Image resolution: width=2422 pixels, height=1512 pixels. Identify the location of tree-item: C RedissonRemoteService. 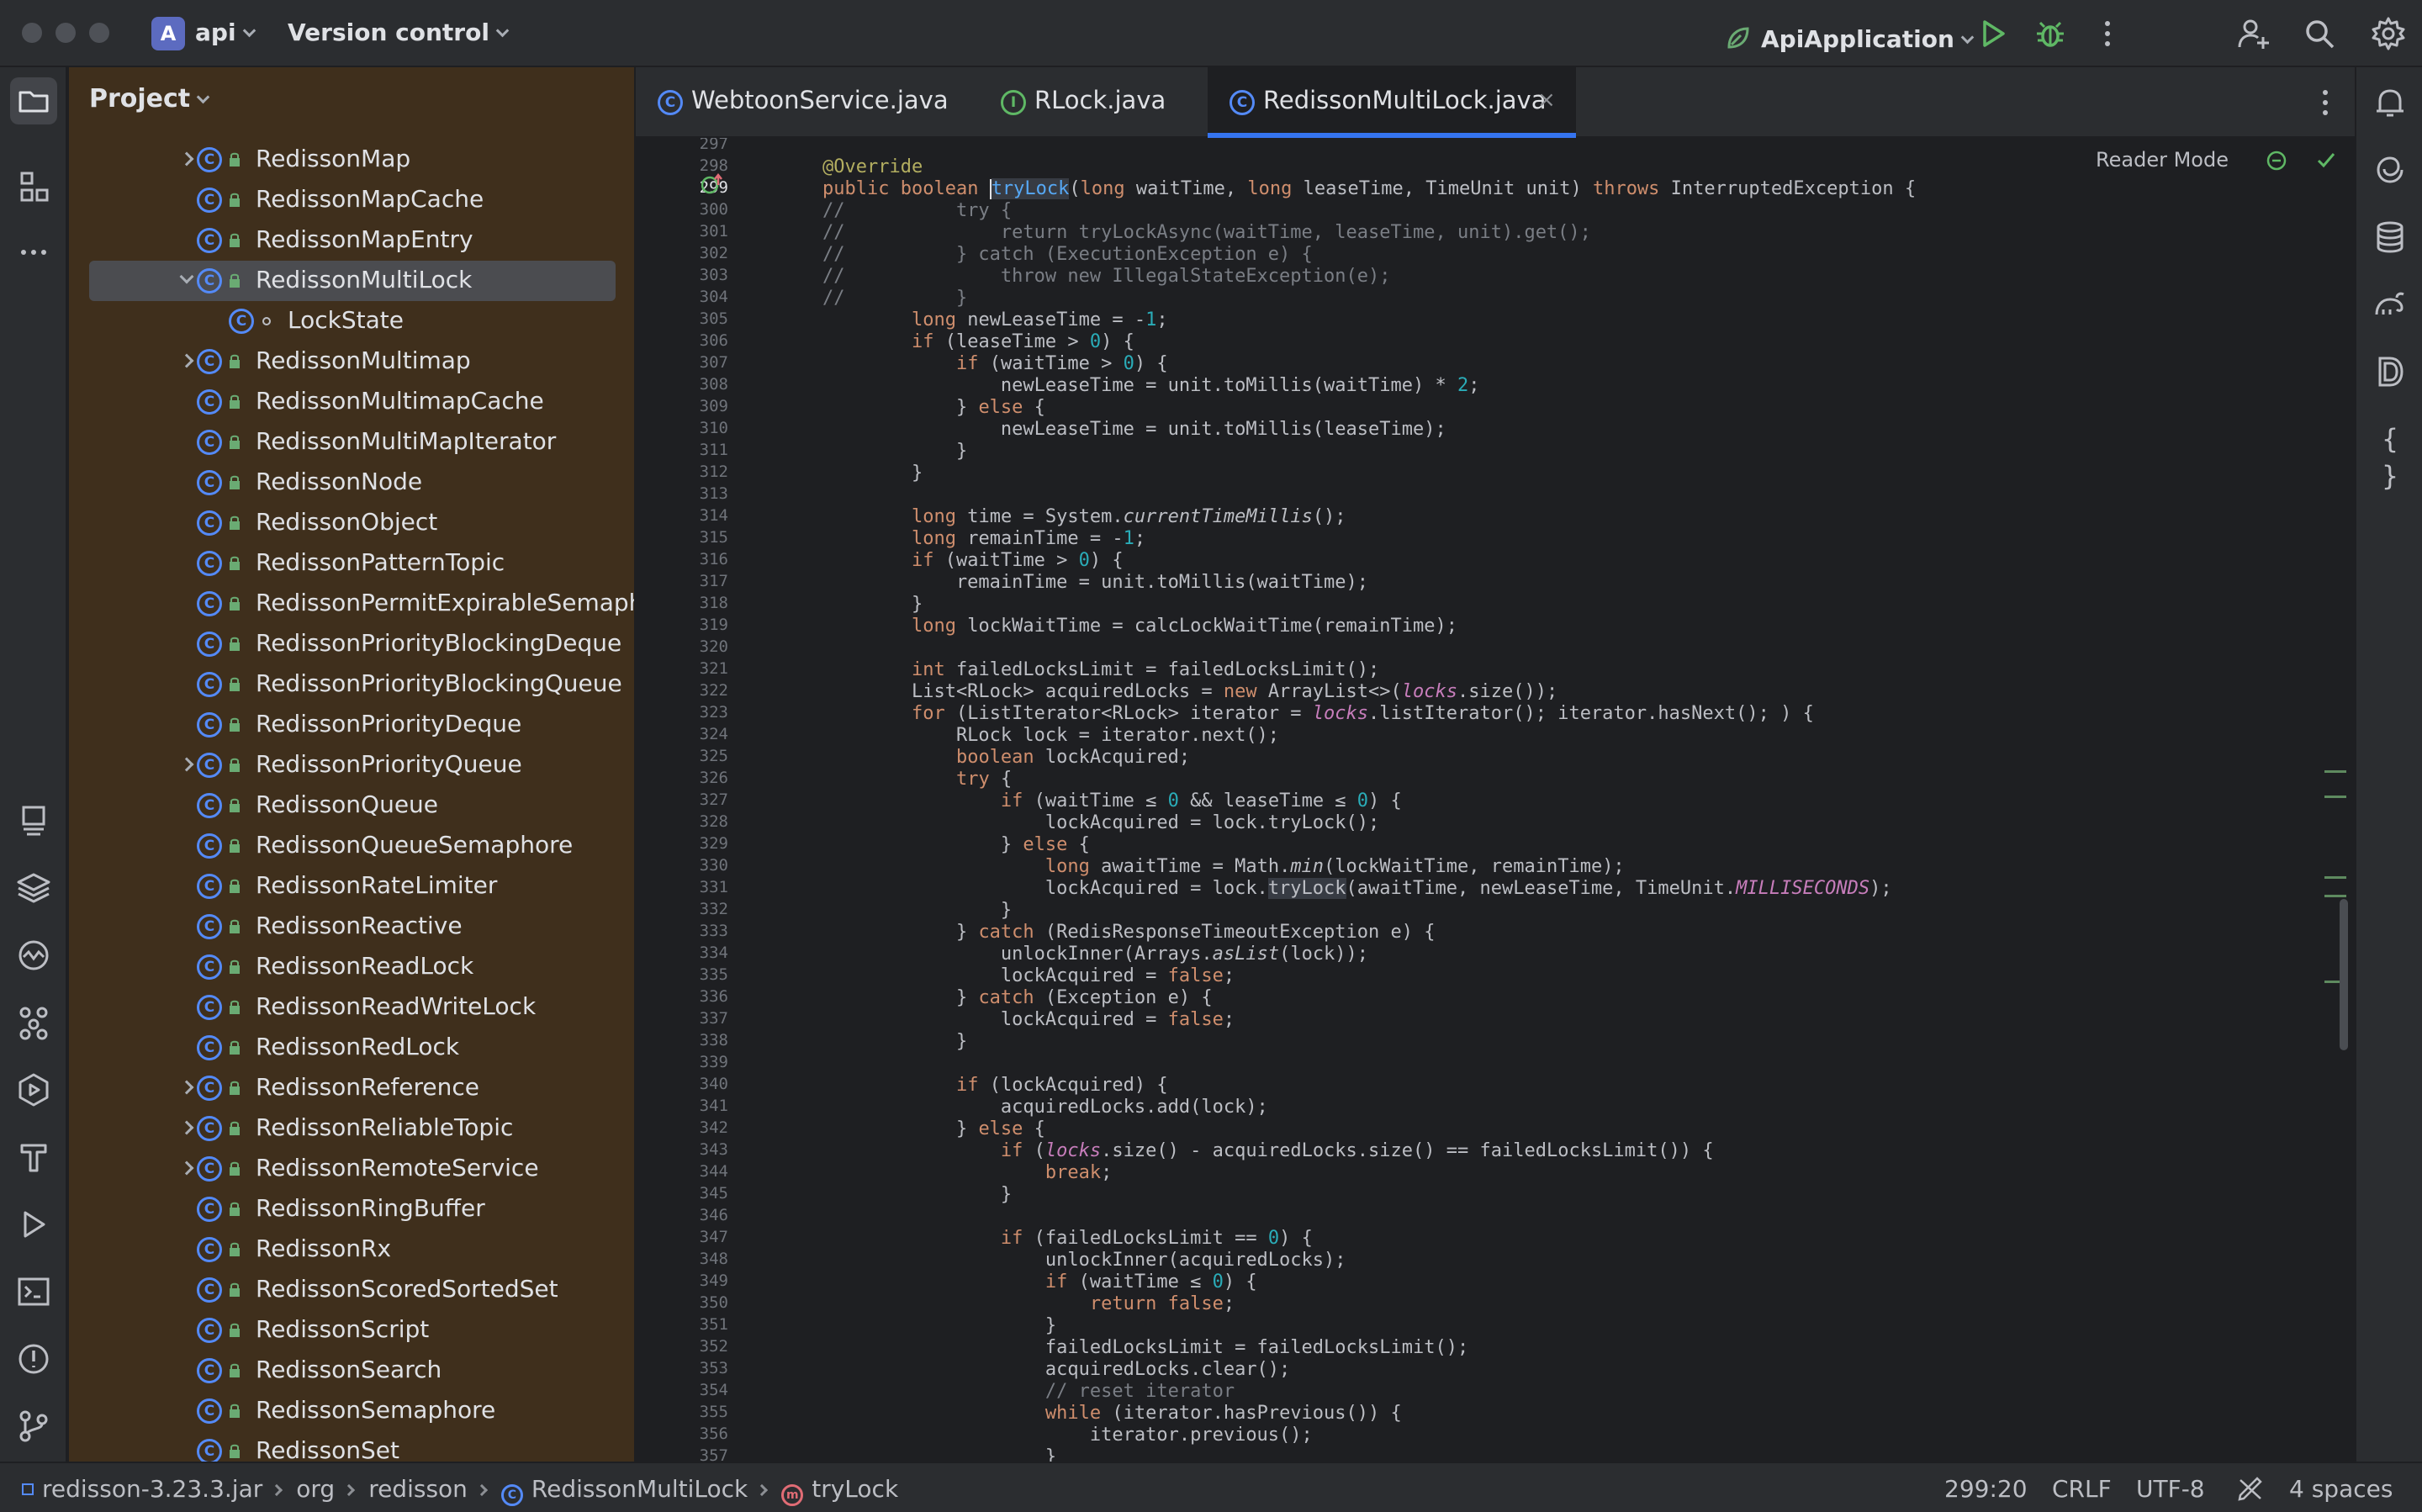
(361, 1169).